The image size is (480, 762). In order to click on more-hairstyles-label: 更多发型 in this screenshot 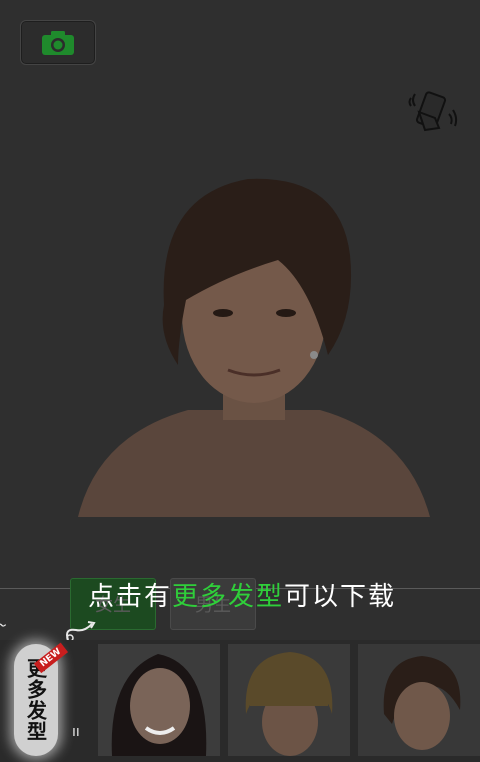, I will do `click(35, 700)`.